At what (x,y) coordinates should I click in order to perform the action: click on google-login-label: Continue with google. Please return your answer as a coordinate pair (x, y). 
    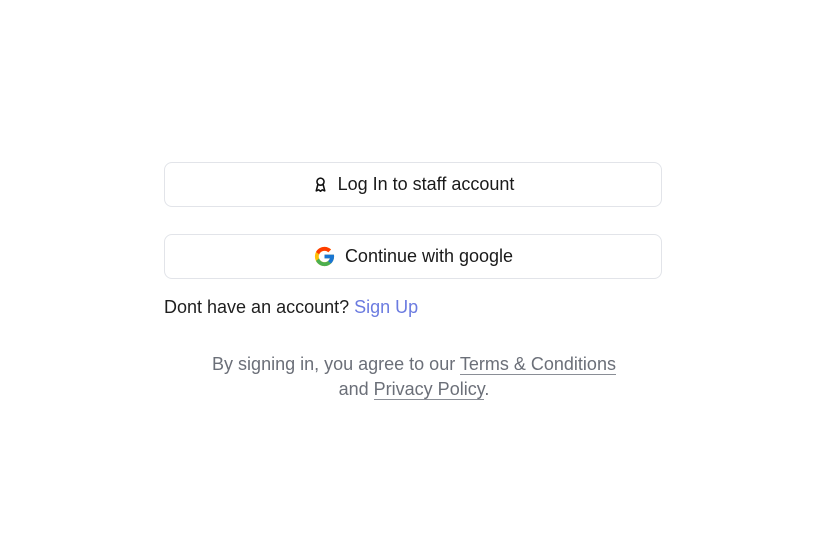
    Looking at the image, I should click on (429, 256).